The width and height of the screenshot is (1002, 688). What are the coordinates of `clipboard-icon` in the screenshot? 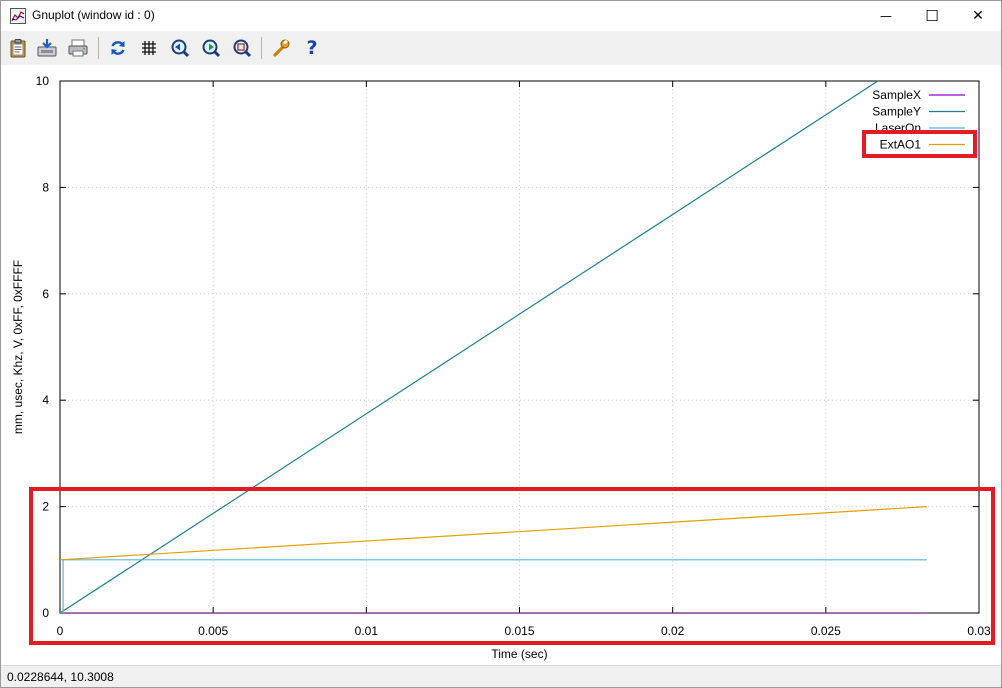 It's located at (18, 48).